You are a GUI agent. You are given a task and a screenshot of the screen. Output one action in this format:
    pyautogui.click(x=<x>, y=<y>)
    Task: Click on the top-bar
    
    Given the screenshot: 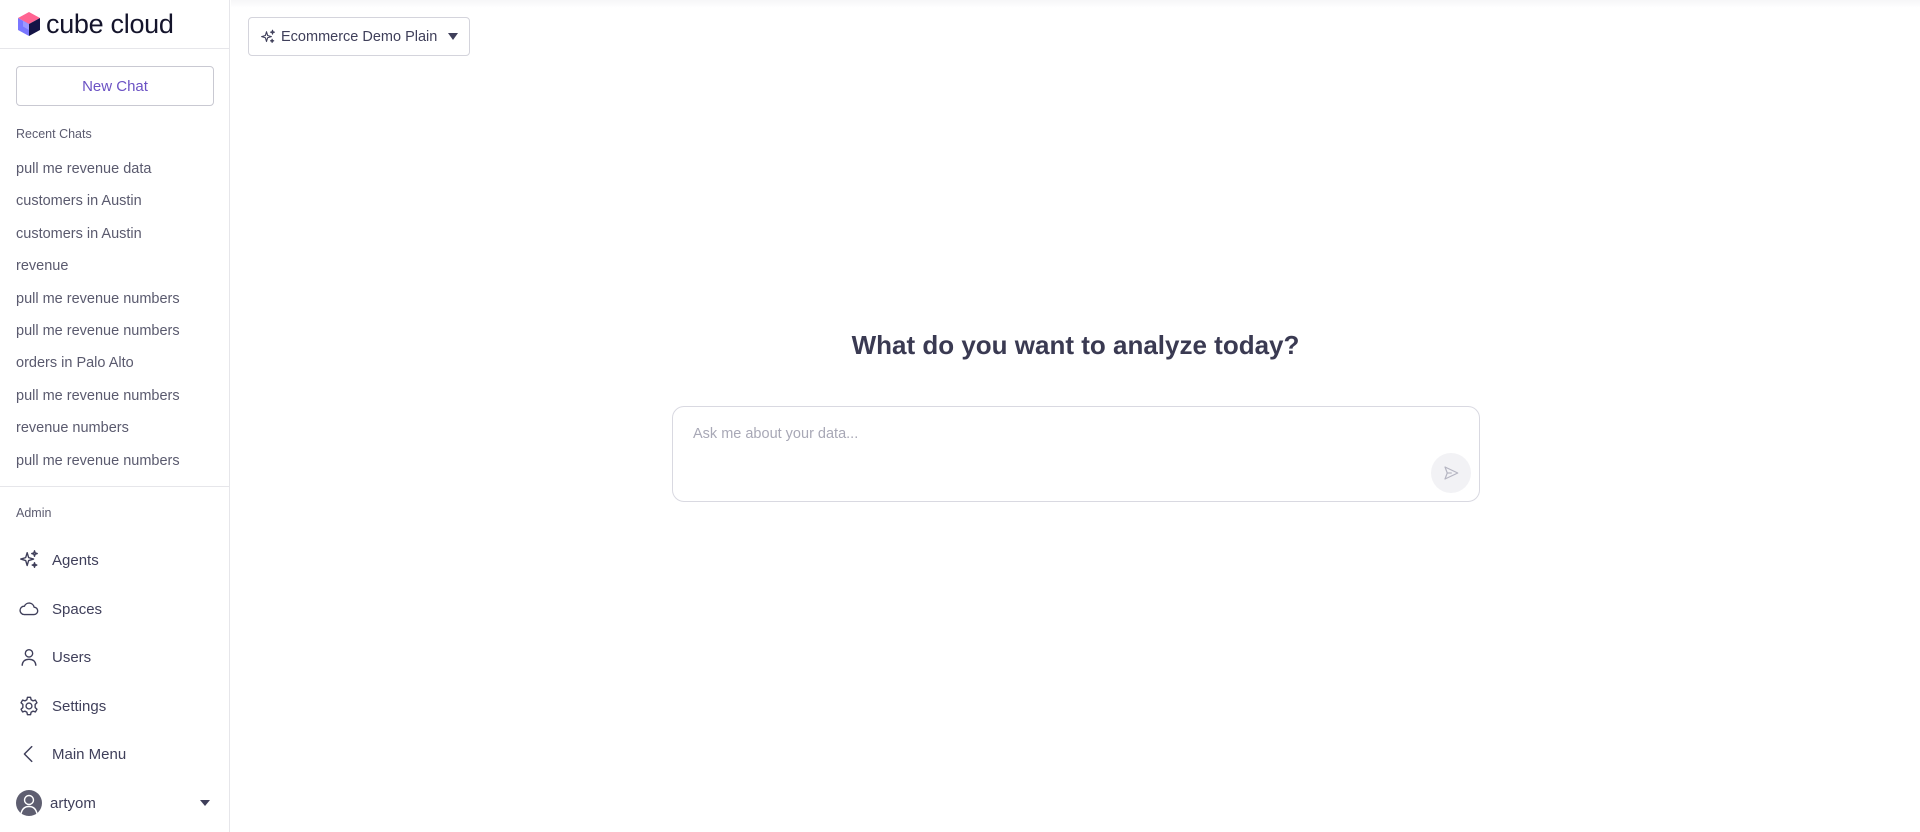 What is the action you would take?
    pyautogui.click(x=1075, y=4)
    